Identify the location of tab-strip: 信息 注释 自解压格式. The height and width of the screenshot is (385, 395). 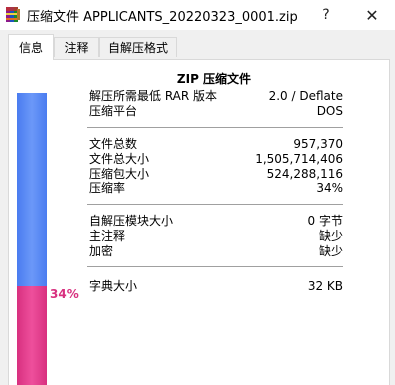
(197, 45).